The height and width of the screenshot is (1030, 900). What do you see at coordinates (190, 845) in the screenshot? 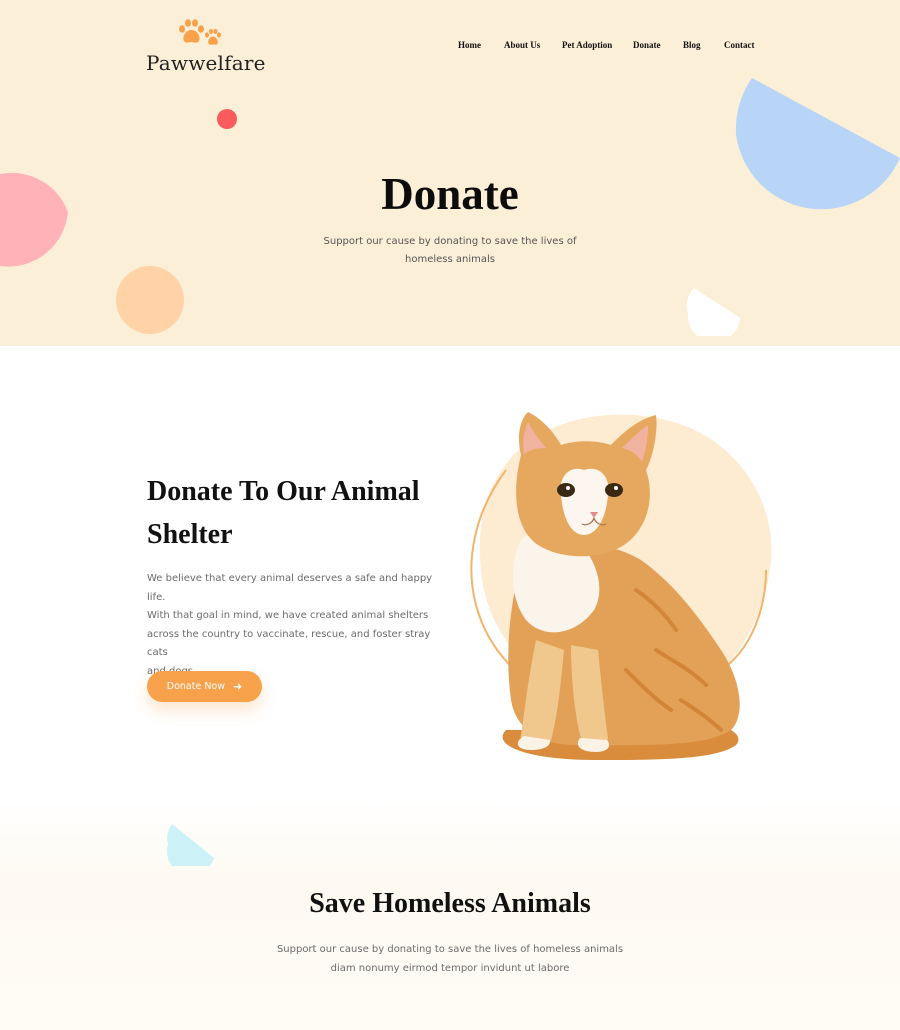
I see `light-blue-half-circle-shape` at bounding box center [190, 845].